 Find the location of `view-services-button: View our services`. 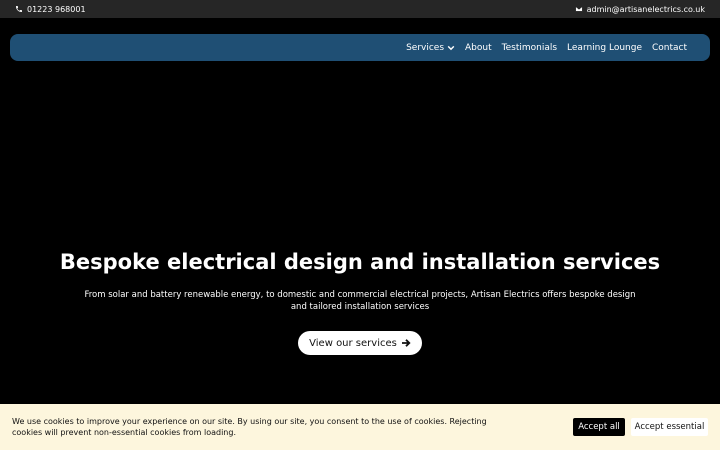

view-services-button: View our services is located at coordinates (360, 343).